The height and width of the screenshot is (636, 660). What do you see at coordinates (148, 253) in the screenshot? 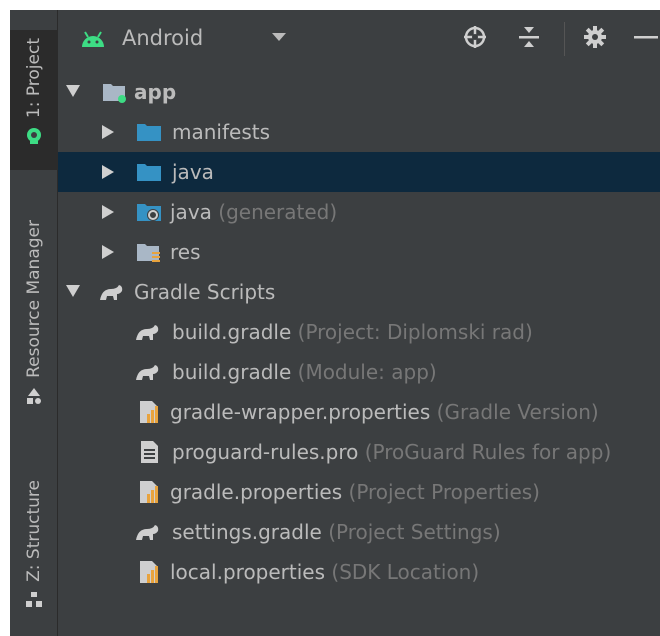
I see `resources-folder-icon` at bounding box center [148, 253].